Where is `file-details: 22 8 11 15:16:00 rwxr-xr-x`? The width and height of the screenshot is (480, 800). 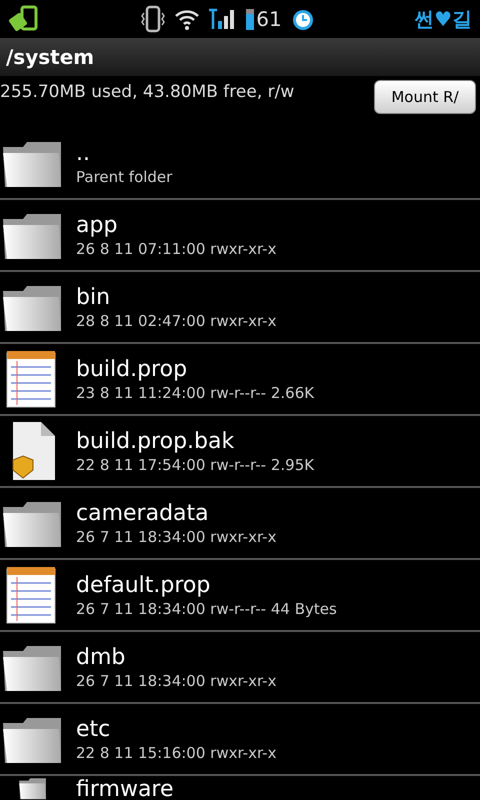 file-details: 22 8 11 15:16:00 rwxr-xr-x is located at coordinates (176, 753).